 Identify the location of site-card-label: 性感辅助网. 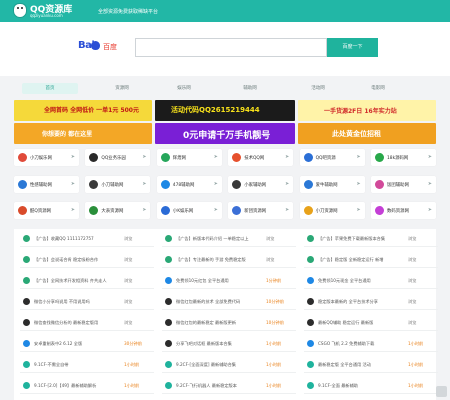
(41, 185).